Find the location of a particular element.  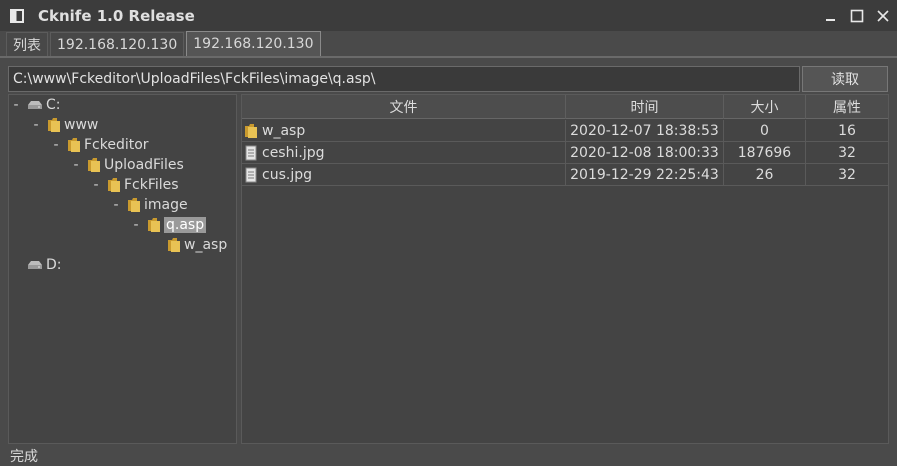

maximize-icon is located at coordinates (857, 15).